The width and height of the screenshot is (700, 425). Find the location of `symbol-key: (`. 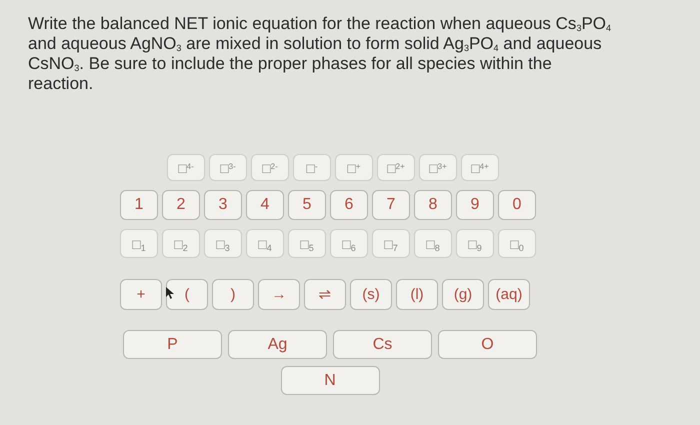

symbol-key: ( is located at coordinates (187, 294).